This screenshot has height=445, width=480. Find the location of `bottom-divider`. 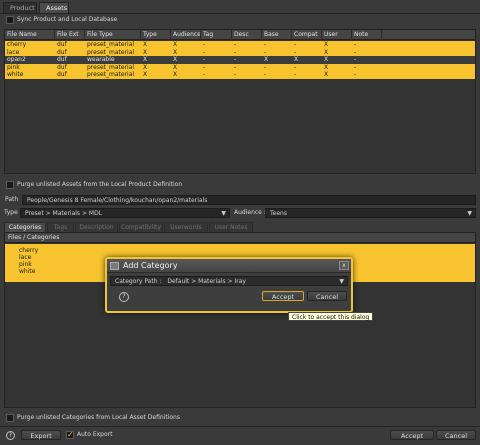

bottom-divider is located at coordinates (240, 426).